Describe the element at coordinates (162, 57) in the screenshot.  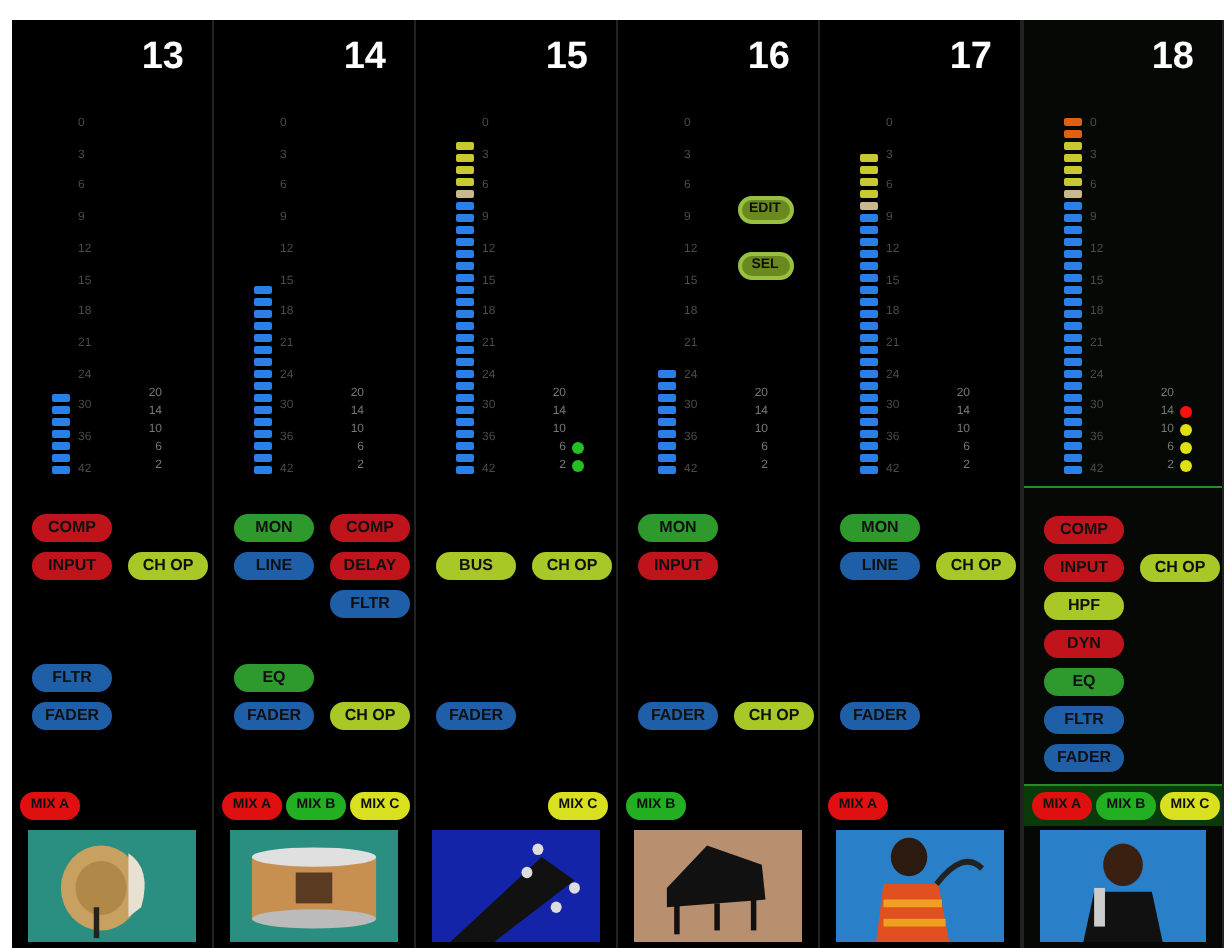
I see `channel-number: 13` at that location.